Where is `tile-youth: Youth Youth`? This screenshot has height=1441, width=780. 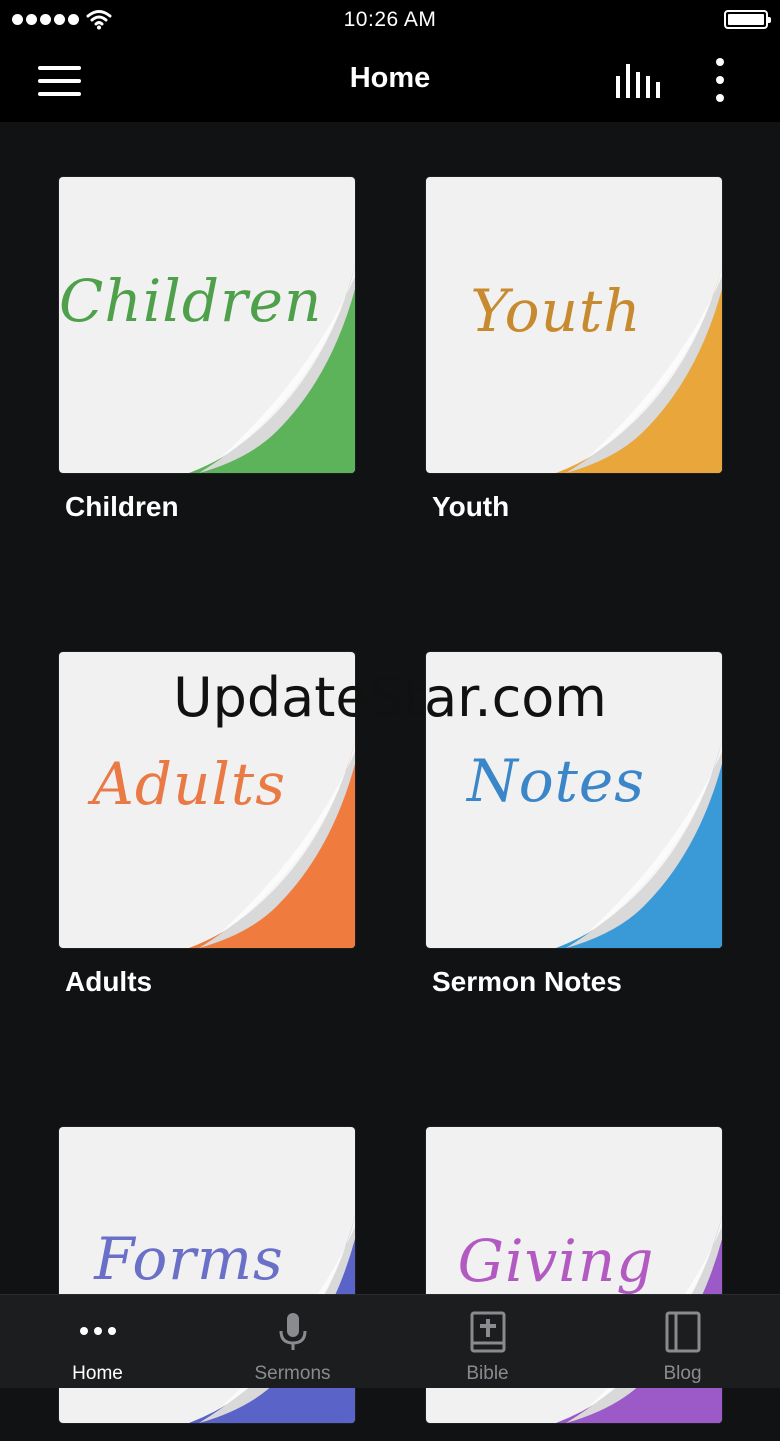 tile-youth: Youth Youth is located at coordinates (574, 350).